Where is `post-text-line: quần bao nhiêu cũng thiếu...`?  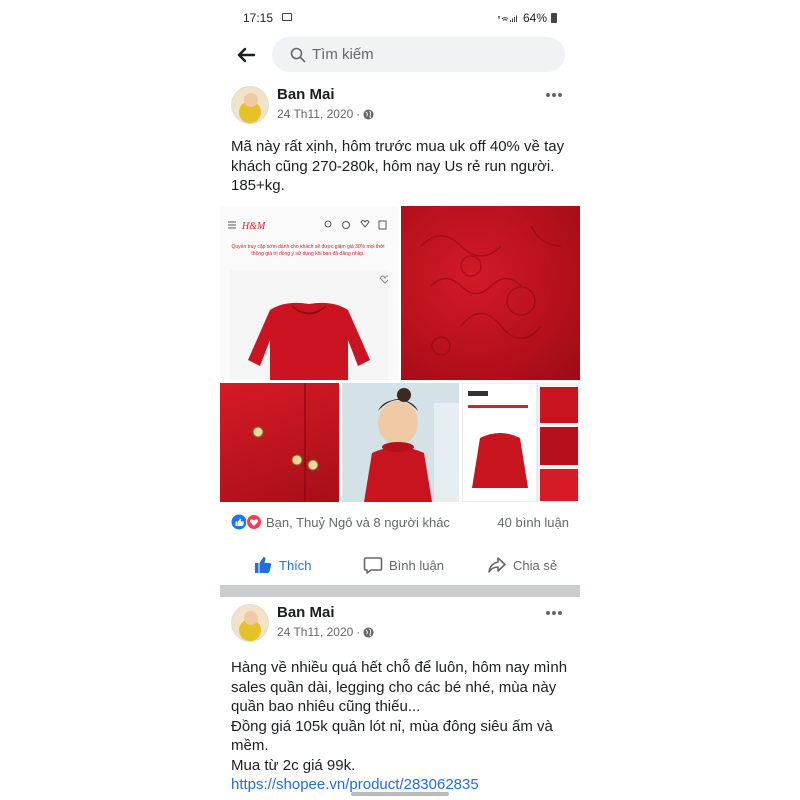 post-text-line: quần bao nhiêu cũng thiếu... is located at coordinates (326, 706).